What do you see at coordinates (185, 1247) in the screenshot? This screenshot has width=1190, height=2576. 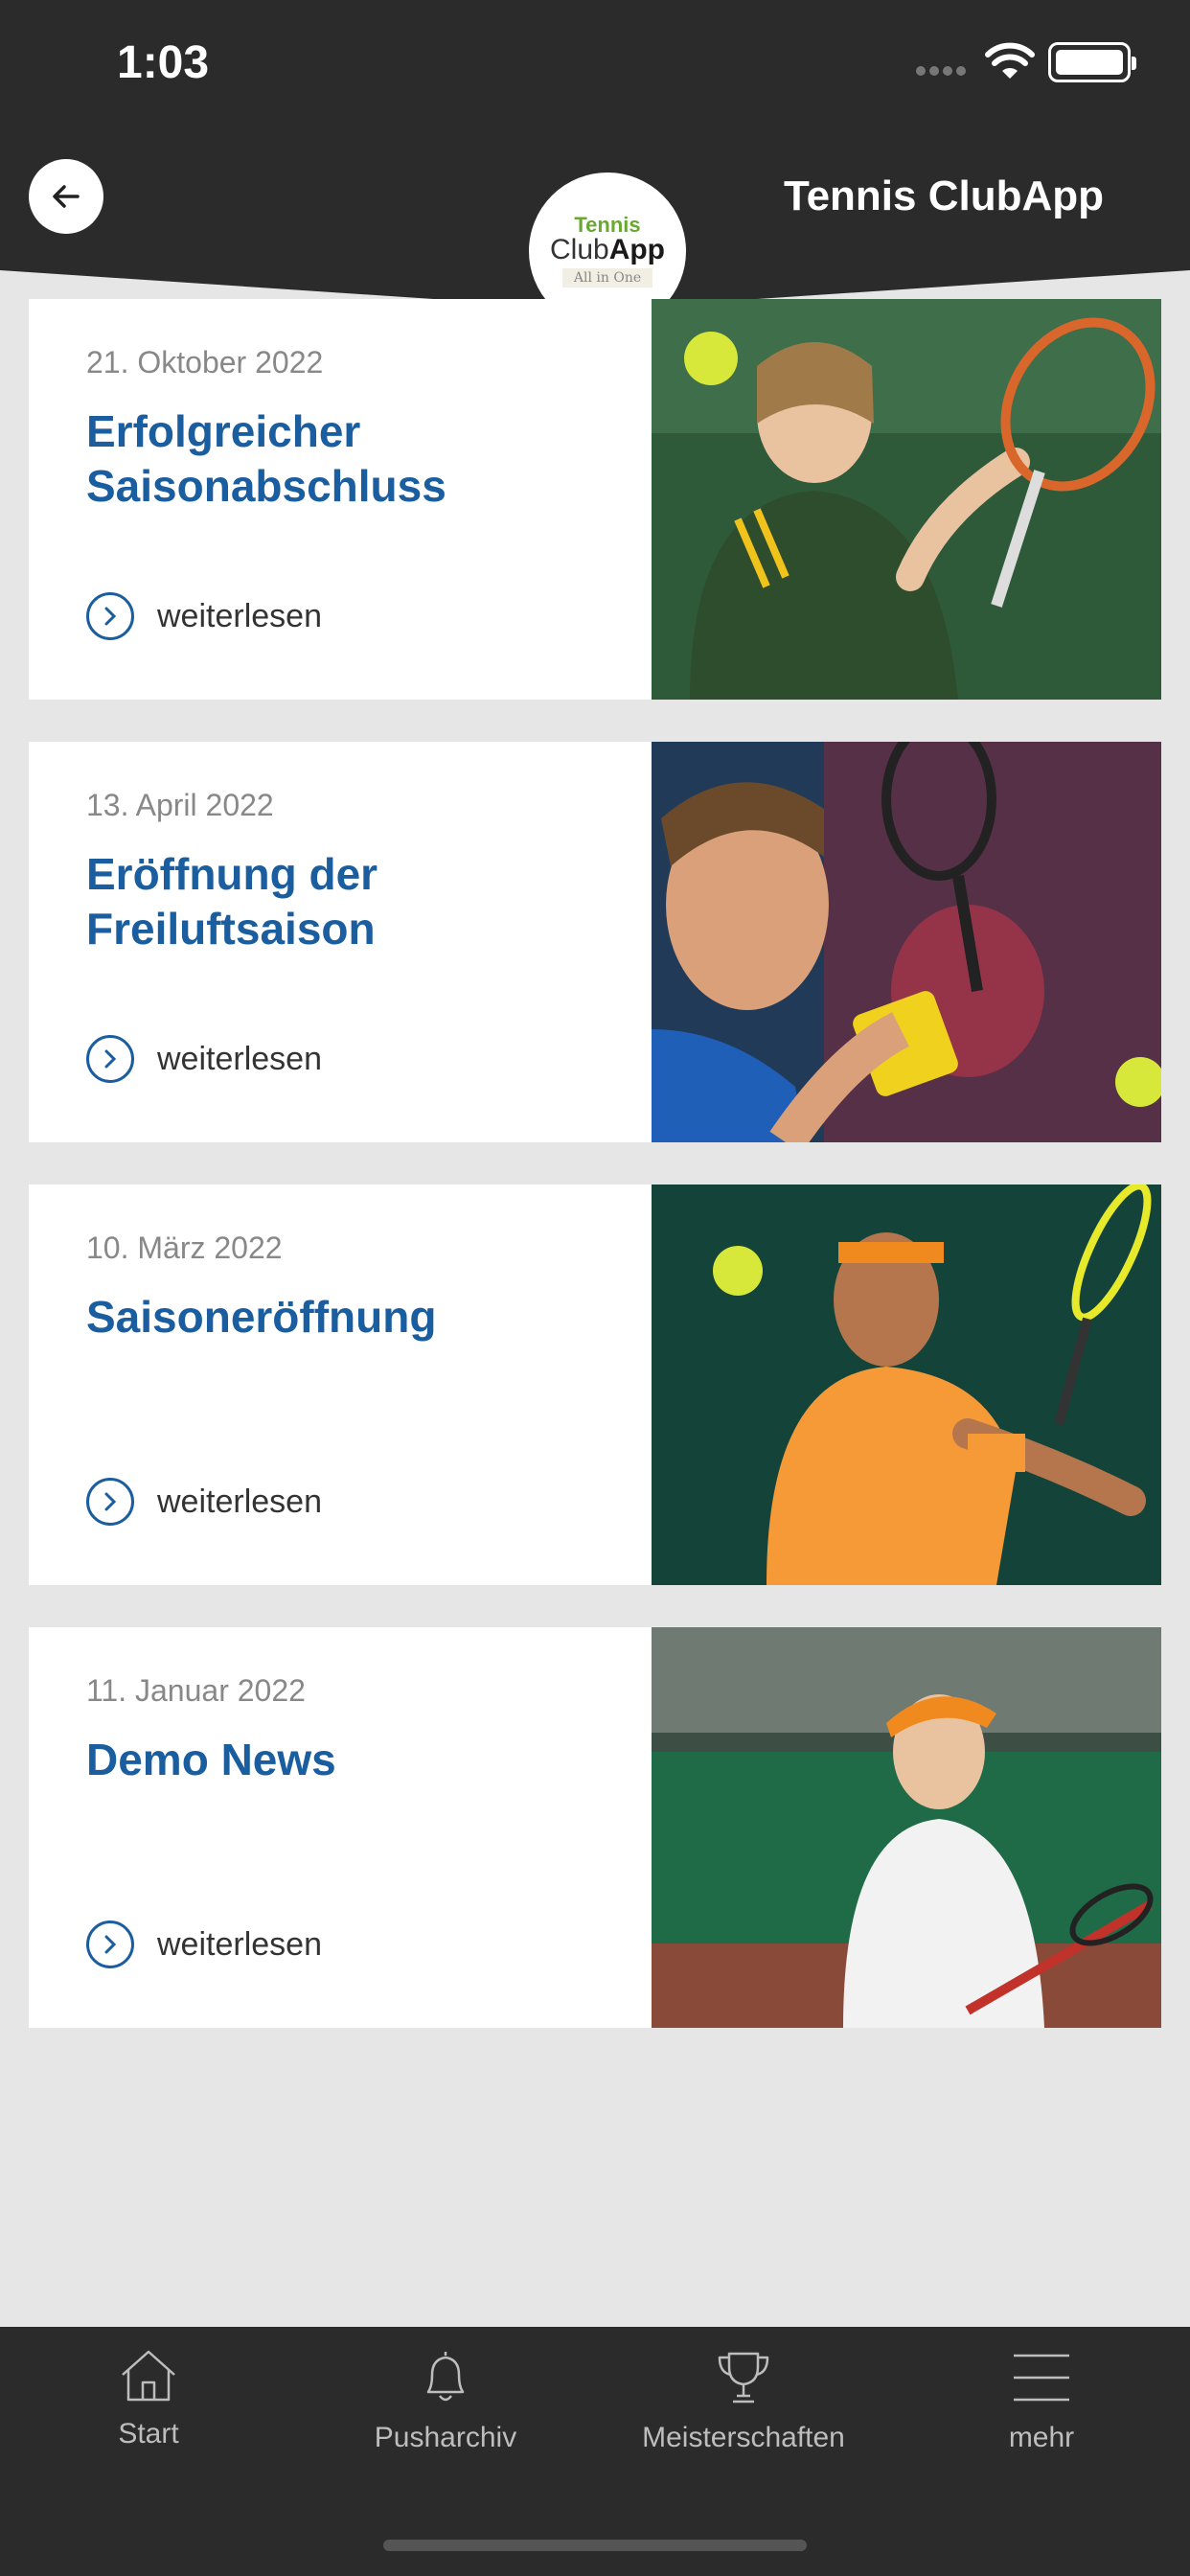 I see `news-date: 10. März 2022` at bounding box center [185, 1247].